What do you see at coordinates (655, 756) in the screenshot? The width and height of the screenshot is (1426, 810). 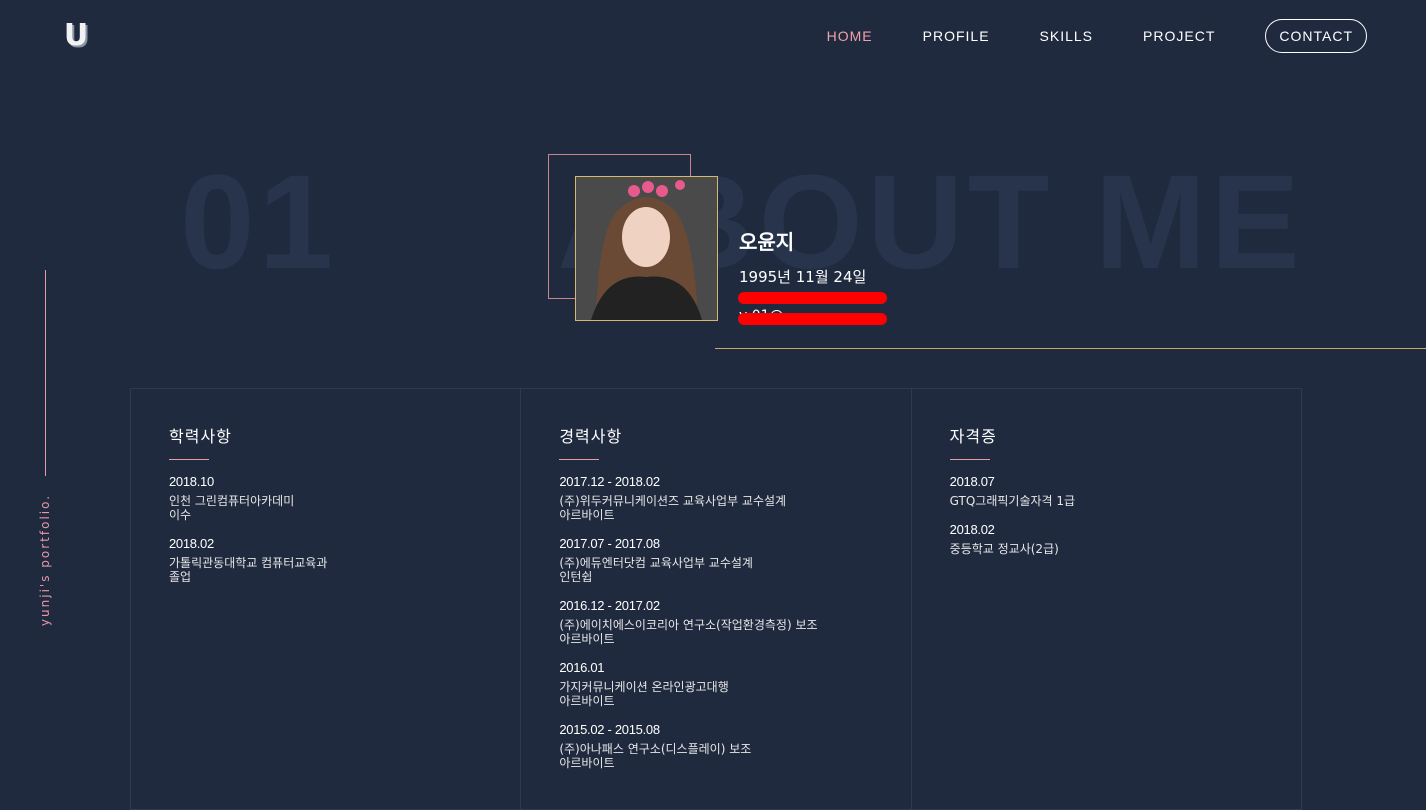 I see `entry-desc: (주)아나패스 연구소(디스플레이) 보조 아르바이트` at bounding box center [655, 756].